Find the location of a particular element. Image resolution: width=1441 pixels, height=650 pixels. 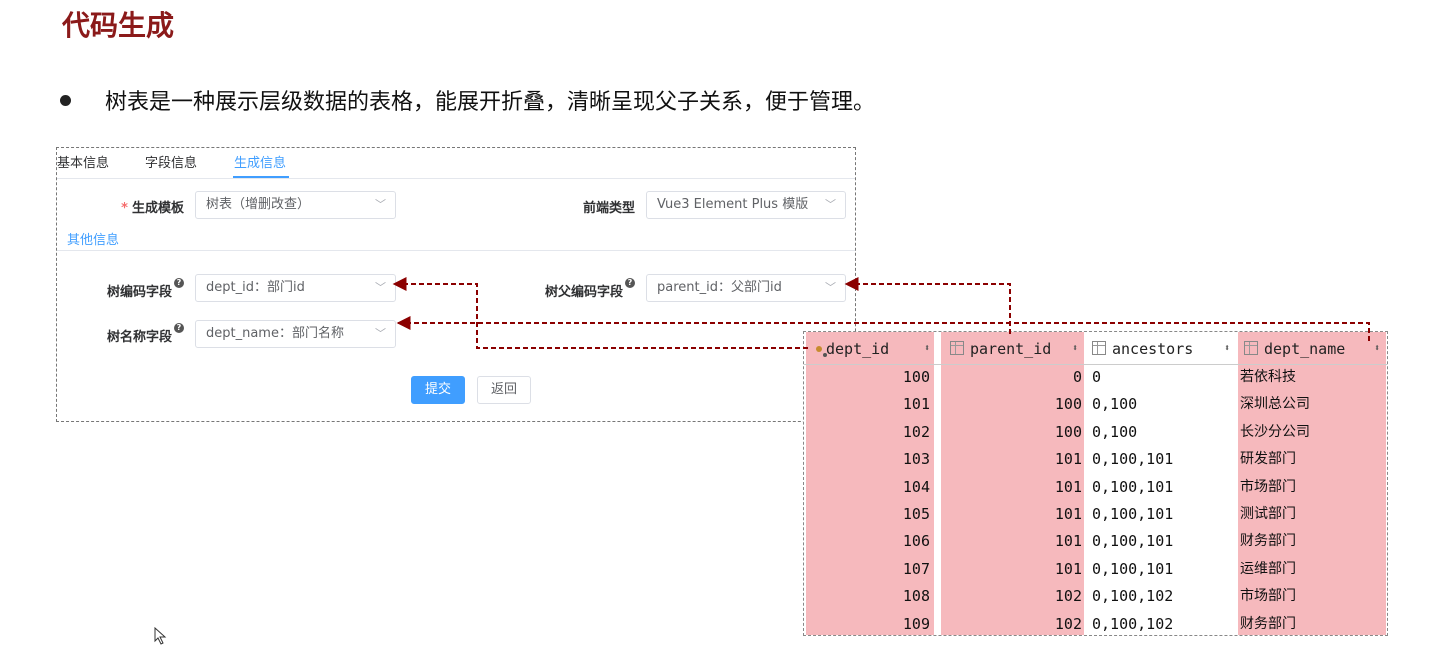

tree-name-select: dept_name：部门名称 ﹀ is located at coordinates (295, 334).